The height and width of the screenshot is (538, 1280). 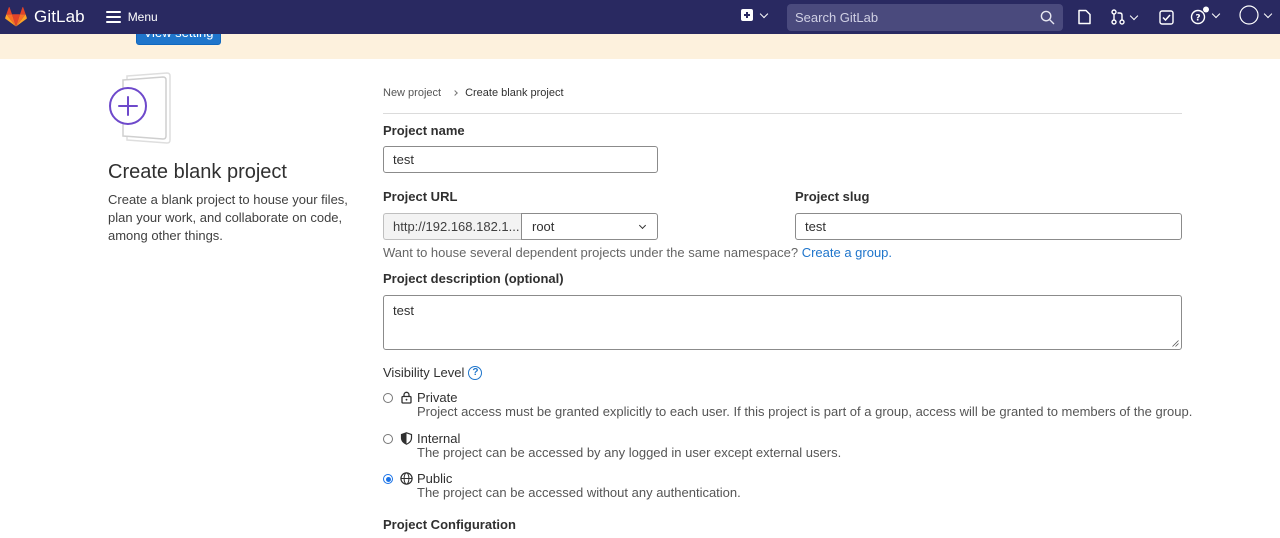 I want to click on help-icon: ?, so click(x=1199, y=15).